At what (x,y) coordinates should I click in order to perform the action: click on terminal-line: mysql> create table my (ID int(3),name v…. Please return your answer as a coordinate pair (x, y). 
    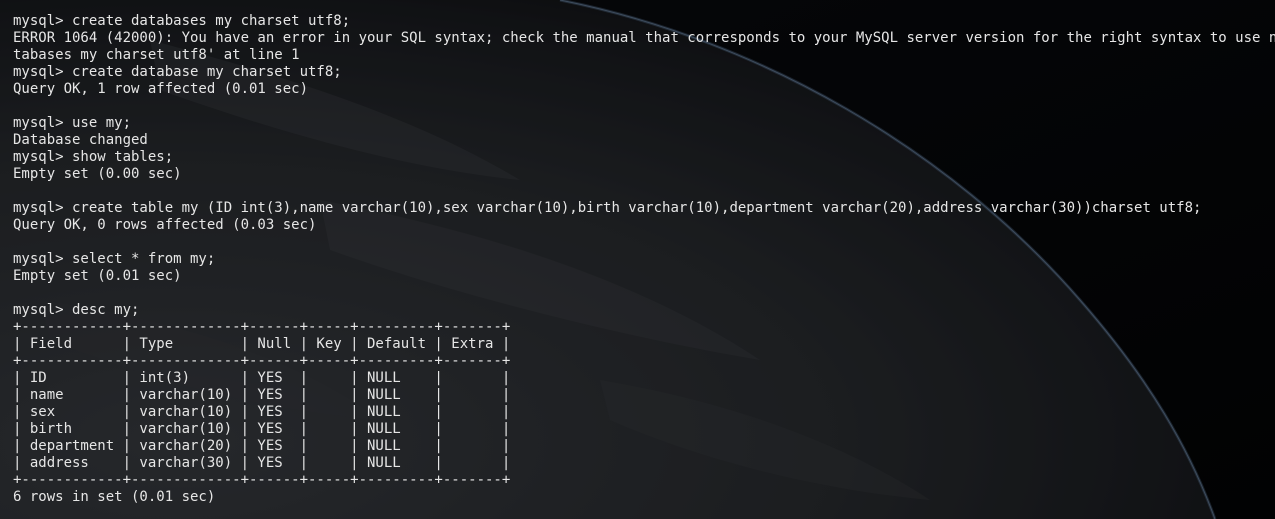
    Looking at the image, I should click on (607, 208).